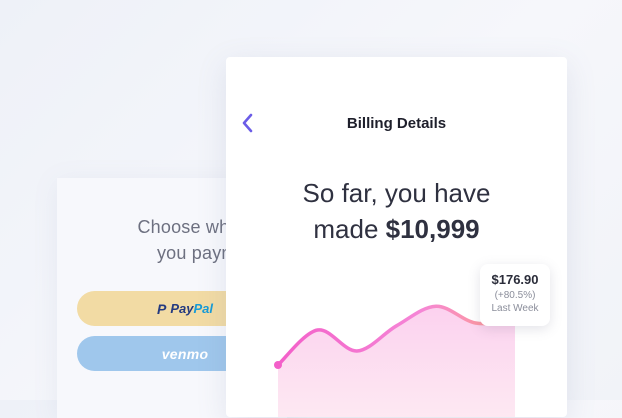  What do you see at coordinates (432, 229) in the screenshot?
I see `total-earned-amount: $10,999` at bounding box center [432, 229].